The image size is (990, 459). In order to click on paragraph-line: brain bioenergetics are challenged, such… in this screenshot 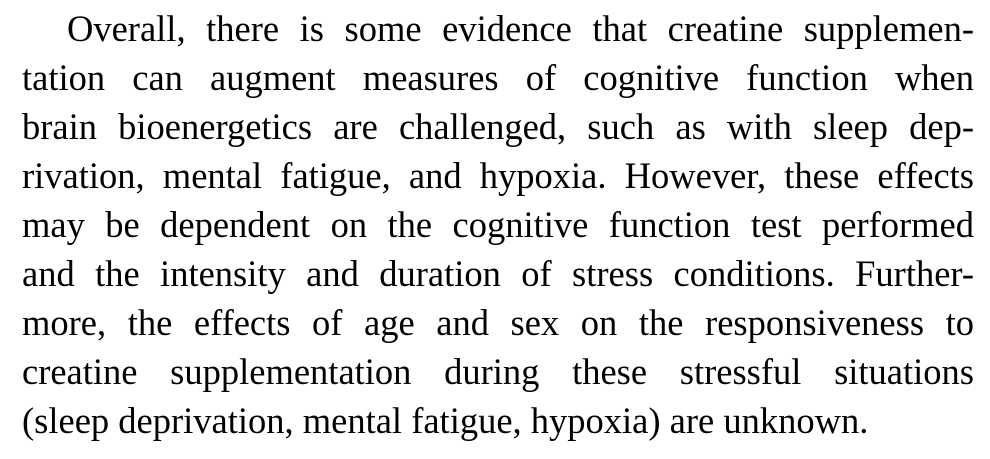, I will do `click(498, 126)`.